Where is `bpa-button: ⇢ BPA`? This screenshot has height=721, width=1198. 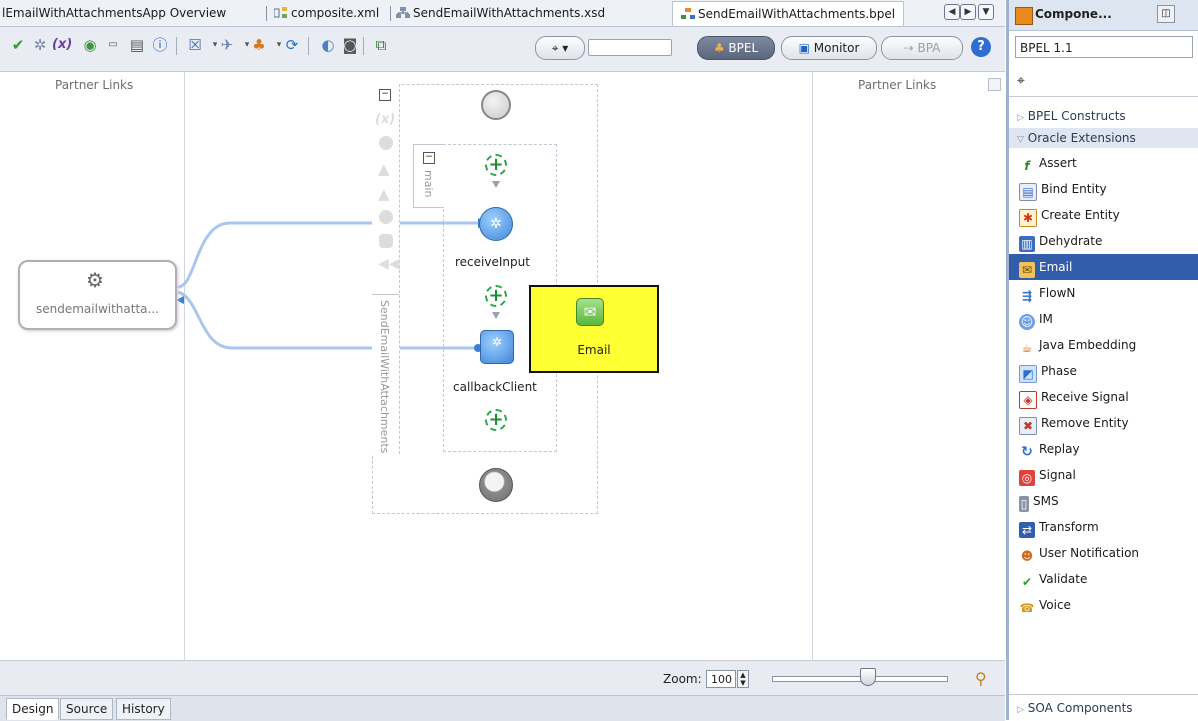
bpa-button: ⇢ BPA is located at coordinates (922, 48).